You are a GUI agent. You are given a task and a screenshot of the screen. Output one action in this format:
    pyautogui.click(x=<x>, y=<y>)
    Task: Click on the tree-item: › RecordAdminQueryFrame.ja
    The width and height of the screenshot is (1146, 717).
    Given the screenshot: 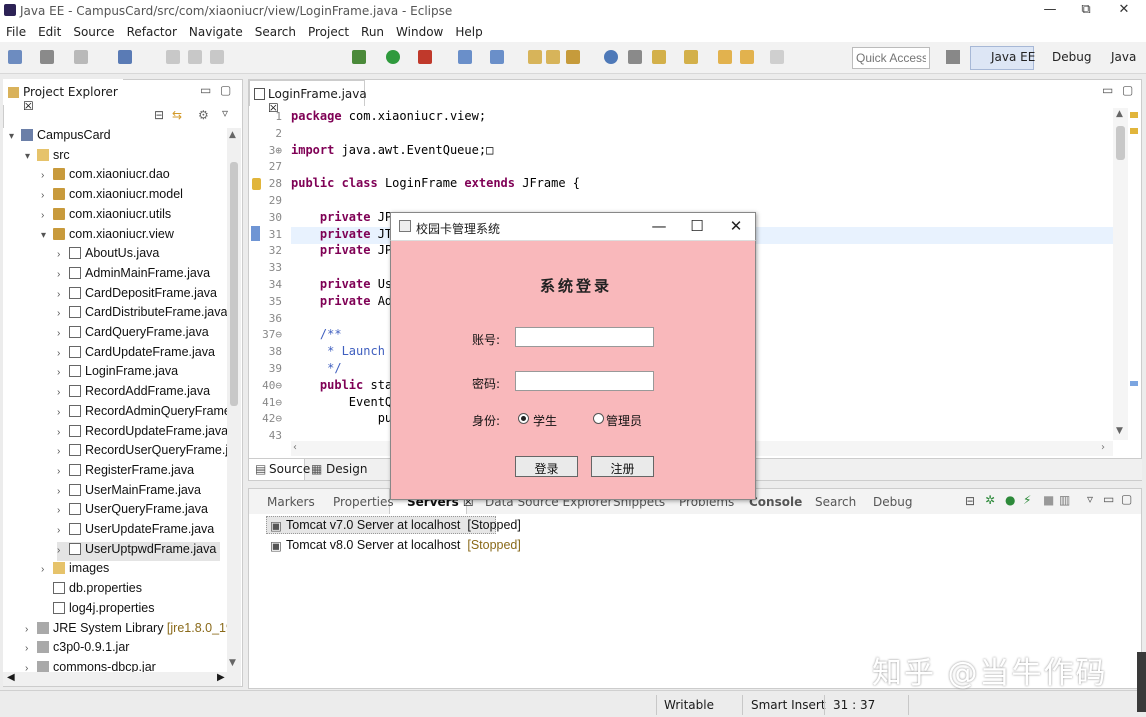 What is the action you would take?
    pyautogui.click(x=142, y=413)
    